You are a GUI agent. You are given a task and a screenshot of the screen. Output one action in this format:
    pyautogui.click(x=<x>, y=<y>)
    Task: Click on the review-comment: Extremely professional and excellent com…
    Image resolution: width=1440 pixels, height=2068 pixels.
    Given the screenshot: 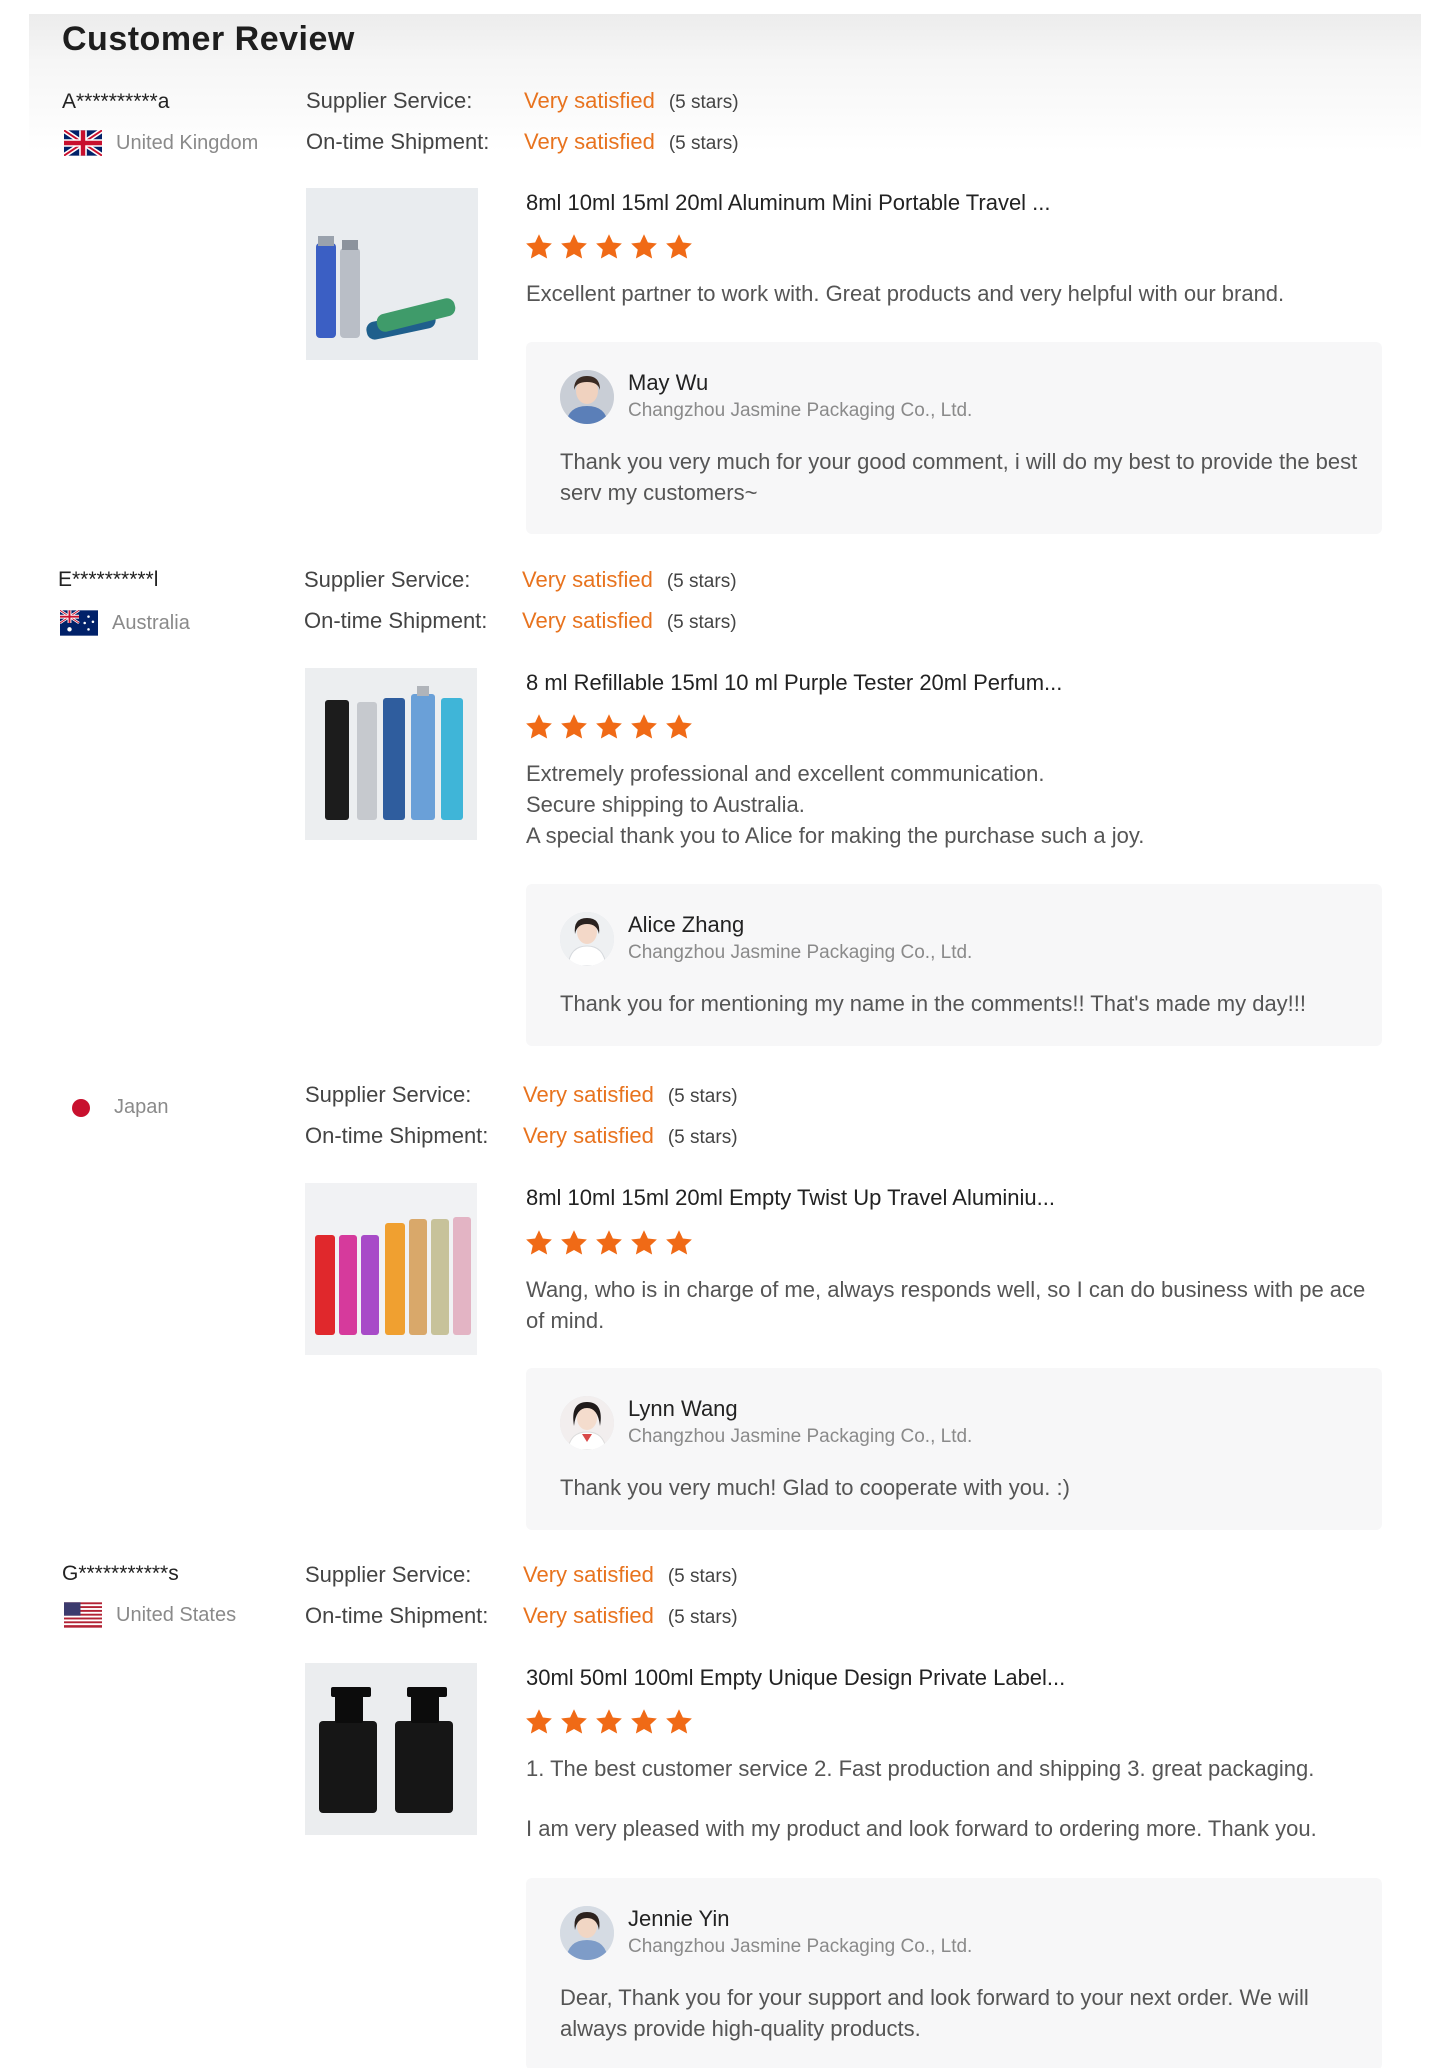 What is the action you would take?
    pyautogui.click(x=966, y=804)
    